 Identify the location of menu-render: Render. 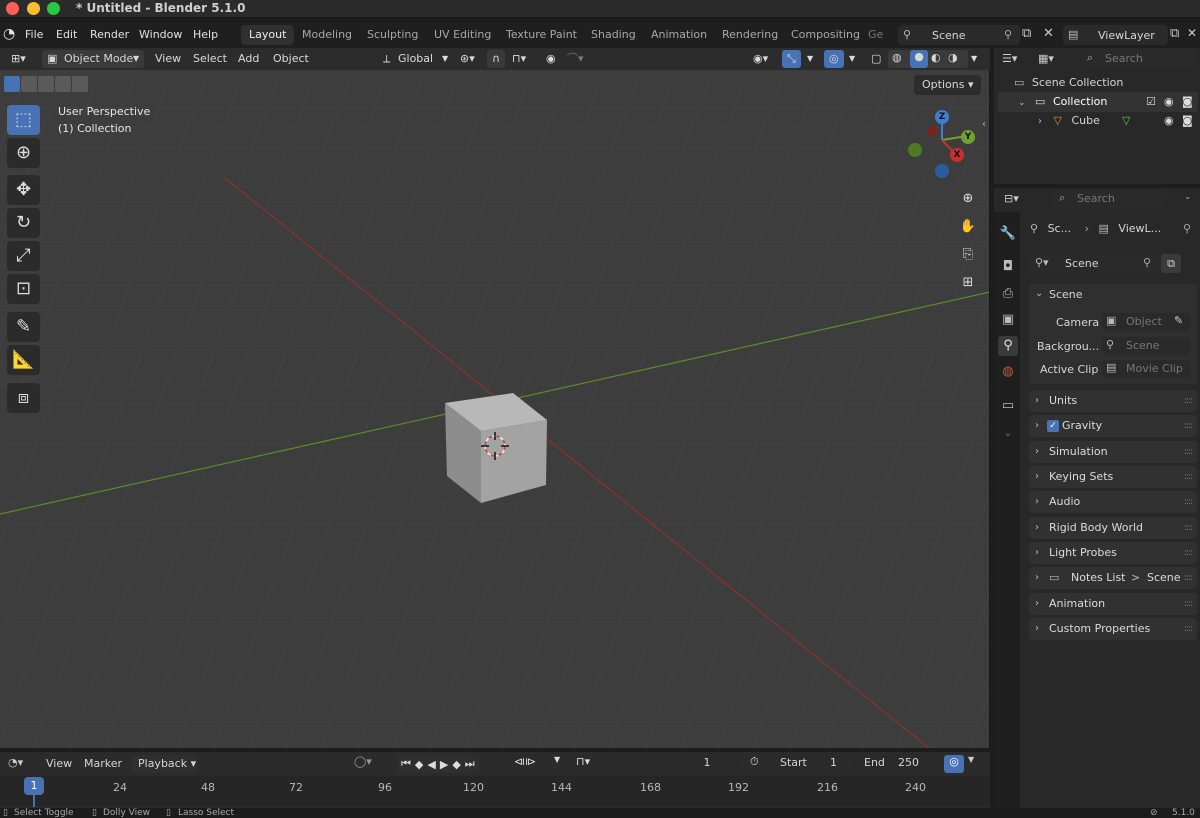
(109, 34).